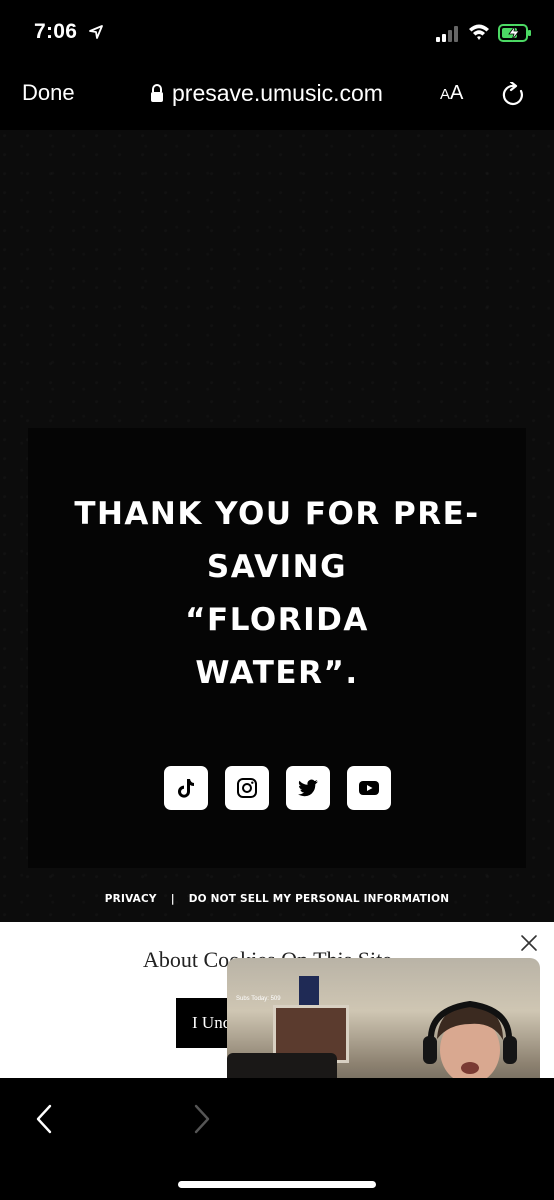 Image resolution: width=554 pixels, height=1200 pixels. Describe the element at coordinates (479, 32) in the screenshot. I see `wifi-icon` at that location.